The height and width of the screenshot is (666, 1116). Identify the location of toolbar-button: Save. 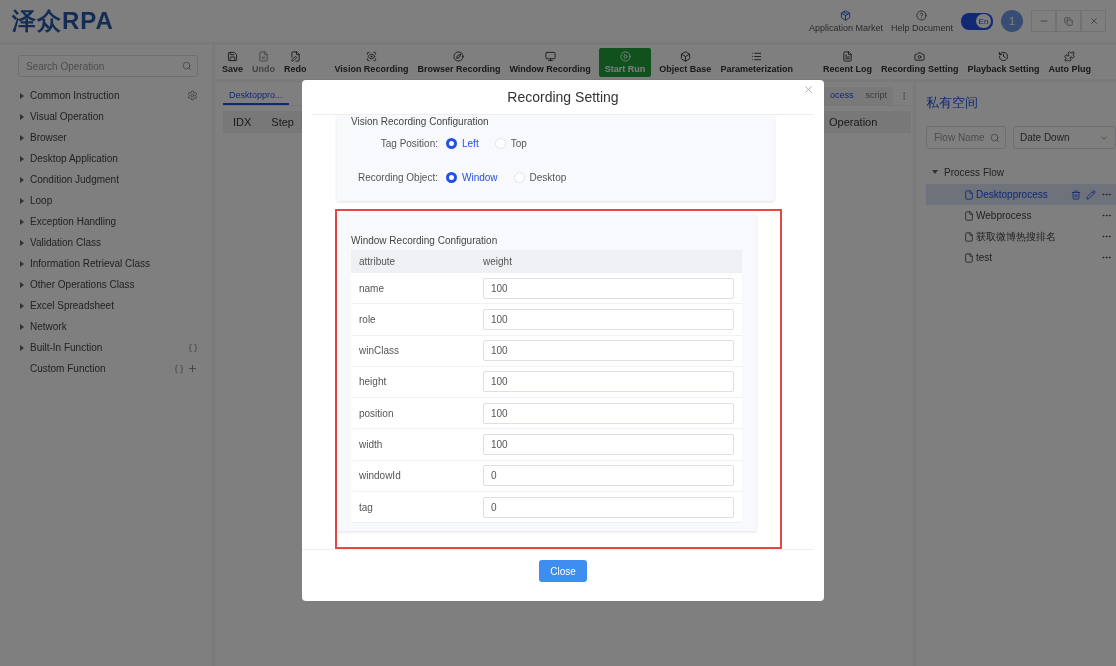
(233, 62).